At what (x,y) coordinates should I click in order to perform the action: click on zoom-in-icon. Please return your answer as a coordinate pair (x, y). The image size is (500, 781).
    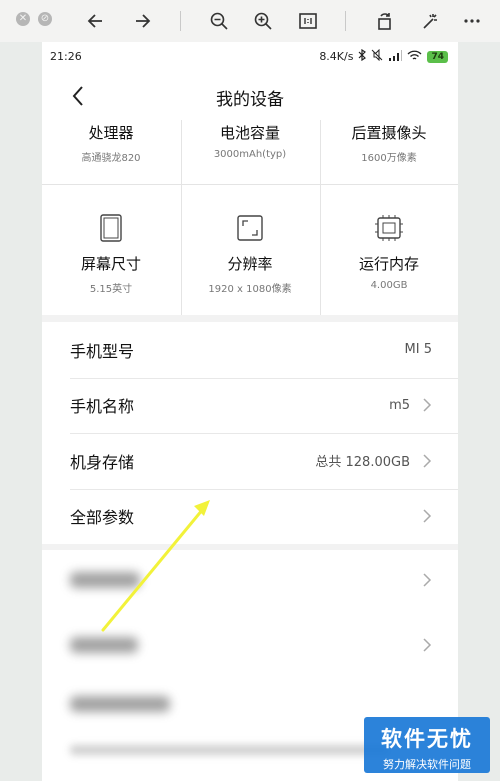
    Looking at the image, I should click on (263, 21).